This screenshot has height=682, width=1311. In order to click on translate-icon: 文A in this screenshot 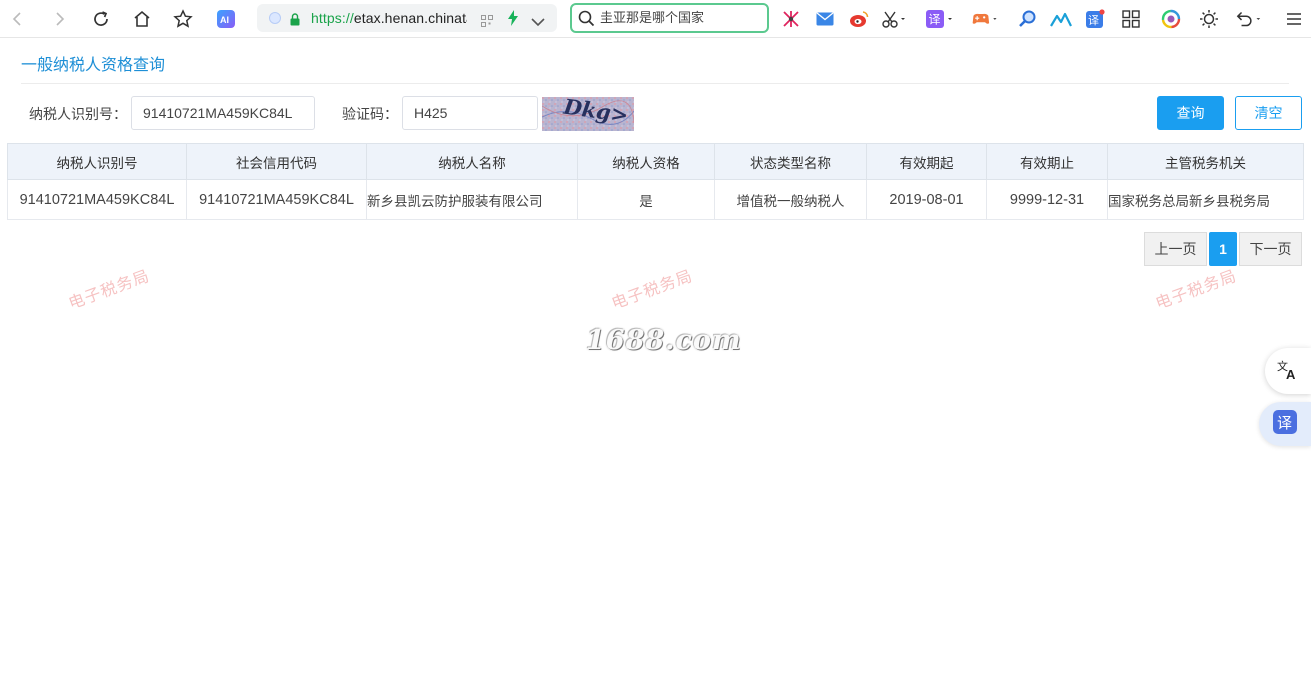, I will do `click(1288, 371)`.